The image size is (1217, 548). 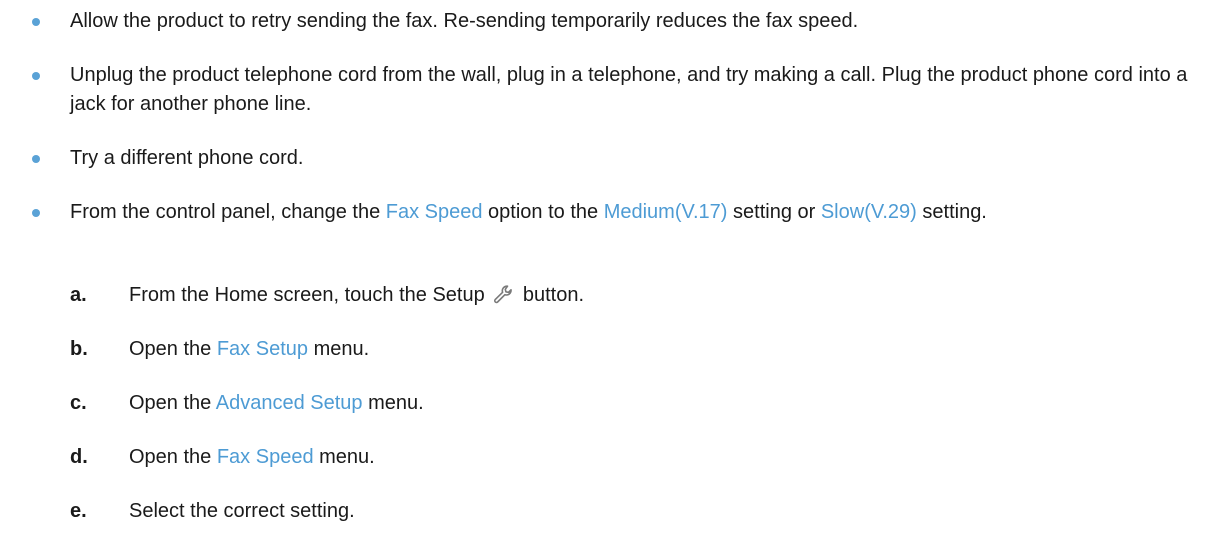 I want to click on step-text: Select the correct setting., so click(x=242, y=511).